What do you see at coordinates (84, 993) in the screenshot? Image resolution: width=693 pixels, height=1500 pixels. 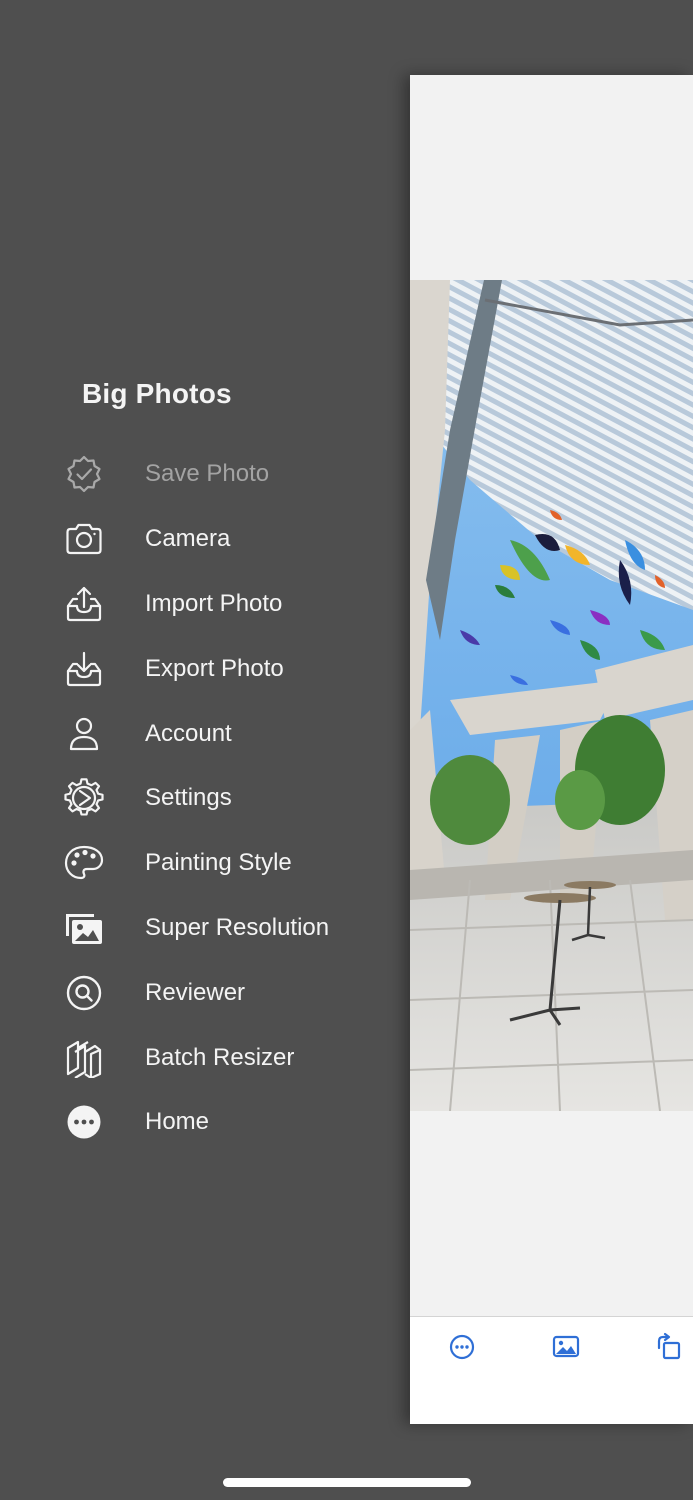 I see `magnifier-circle-icon` at bounding box center [84, 993].